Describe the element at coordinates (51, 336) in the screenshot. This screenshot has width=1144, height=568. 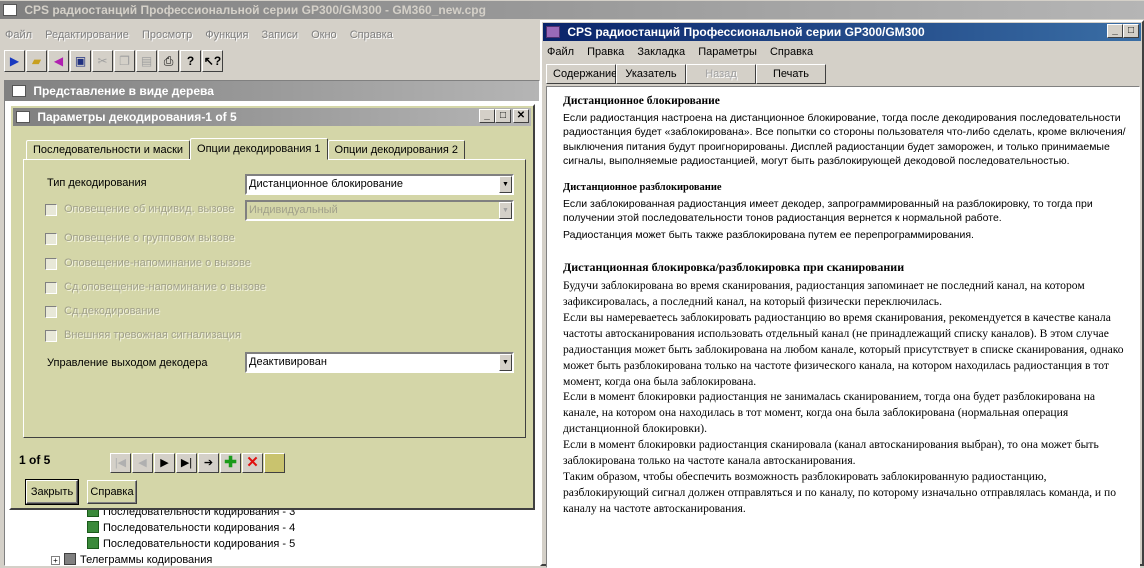
I see `external-alarm-checkbox` at that location.